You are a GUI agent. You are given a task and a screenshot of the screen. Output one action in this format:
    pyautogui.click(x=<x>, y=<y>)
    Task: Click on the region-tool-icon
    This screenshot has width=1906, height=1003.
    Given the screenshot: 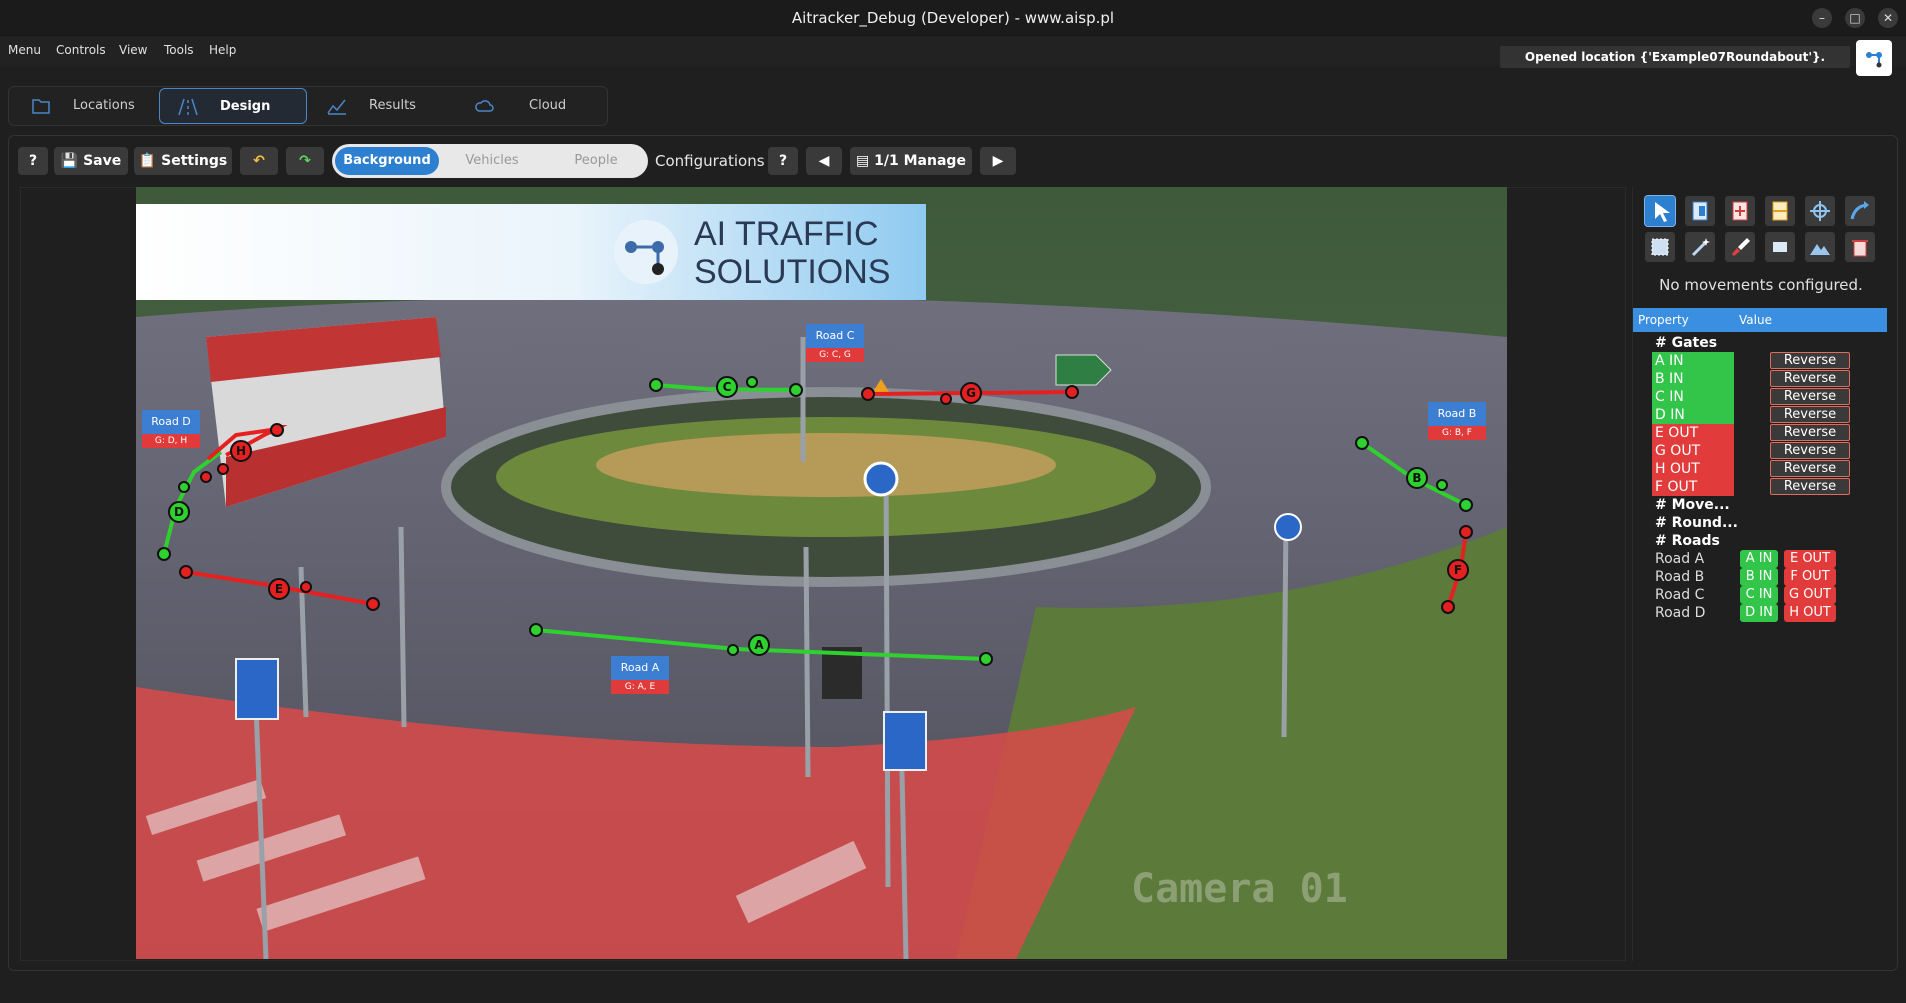 What is the action you would take?
    pyautogui.click(x=1660, y=247)
    